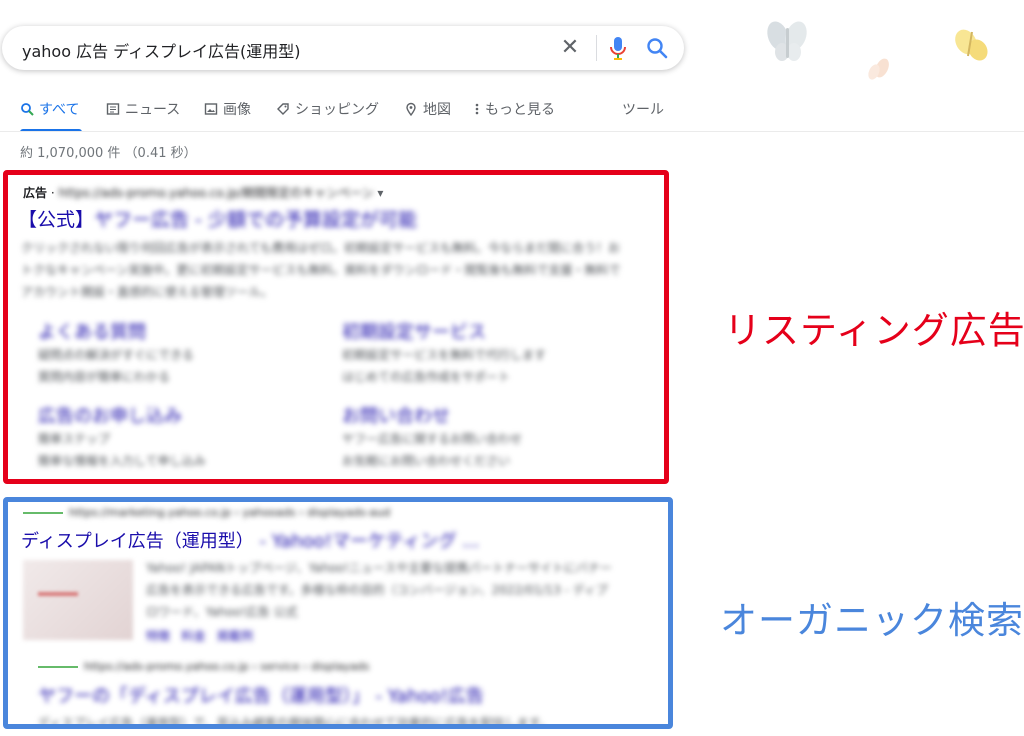  What do you see at coordinates (872, 620) in the screenshot?
I see `organic-search-label: オーガニック検索` at bounding box center [872, 620].